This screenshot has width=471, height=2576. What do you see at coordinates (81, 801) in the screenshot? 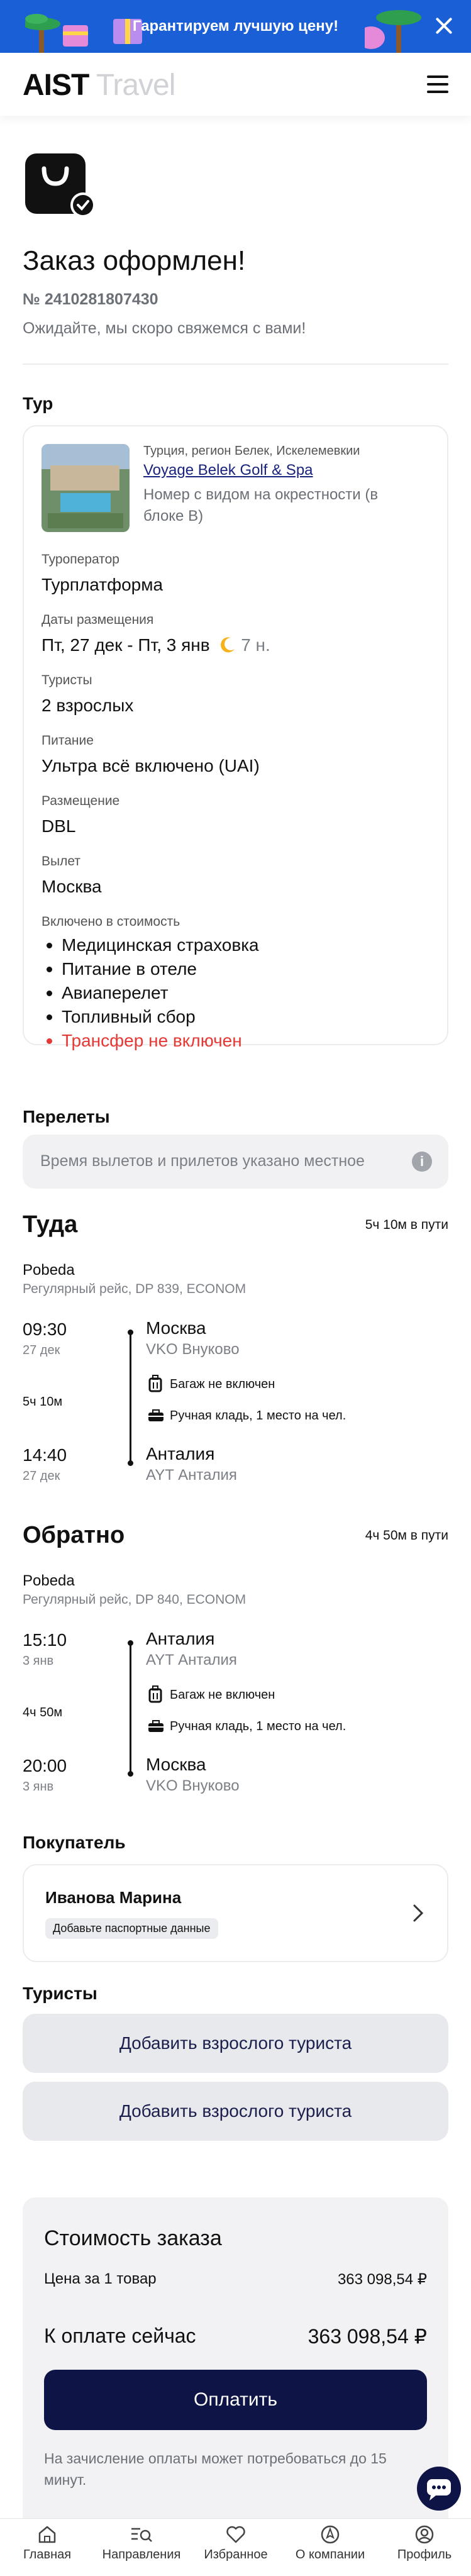
I see `accommodation-label: Размещение` at bounding box center [81, 801].